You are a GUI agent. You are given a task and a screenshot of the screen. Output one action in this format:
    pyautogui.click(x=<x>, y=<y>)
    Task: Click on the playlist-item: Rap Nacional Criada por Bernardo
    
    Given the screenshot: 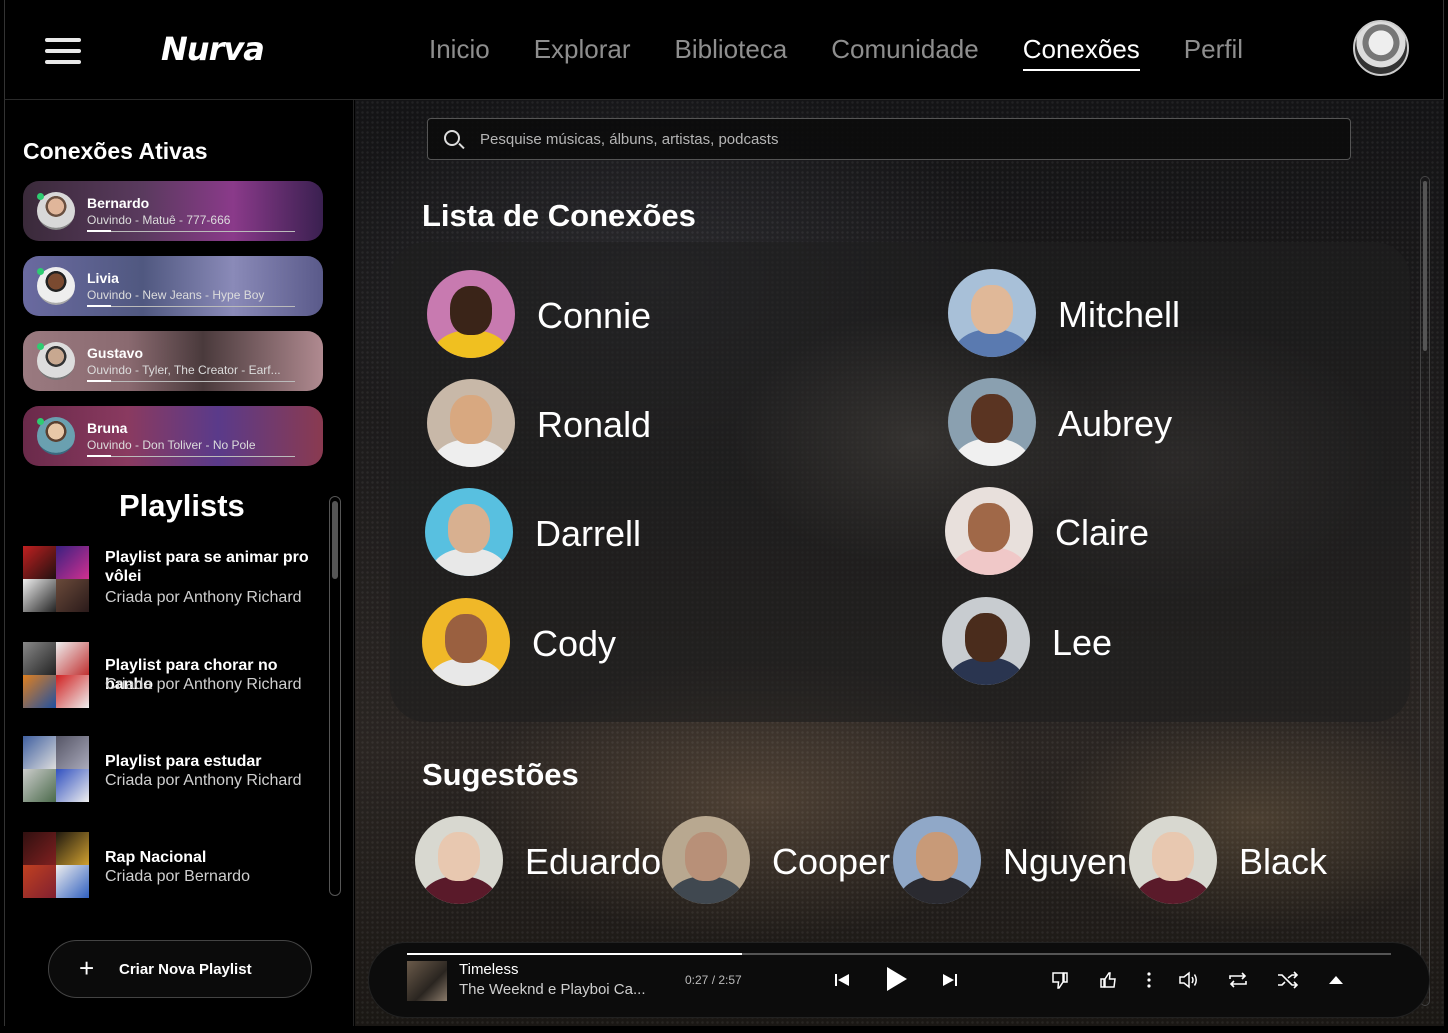 What is the action you would take?
    pyautogui.click(x=173, y=867)
    